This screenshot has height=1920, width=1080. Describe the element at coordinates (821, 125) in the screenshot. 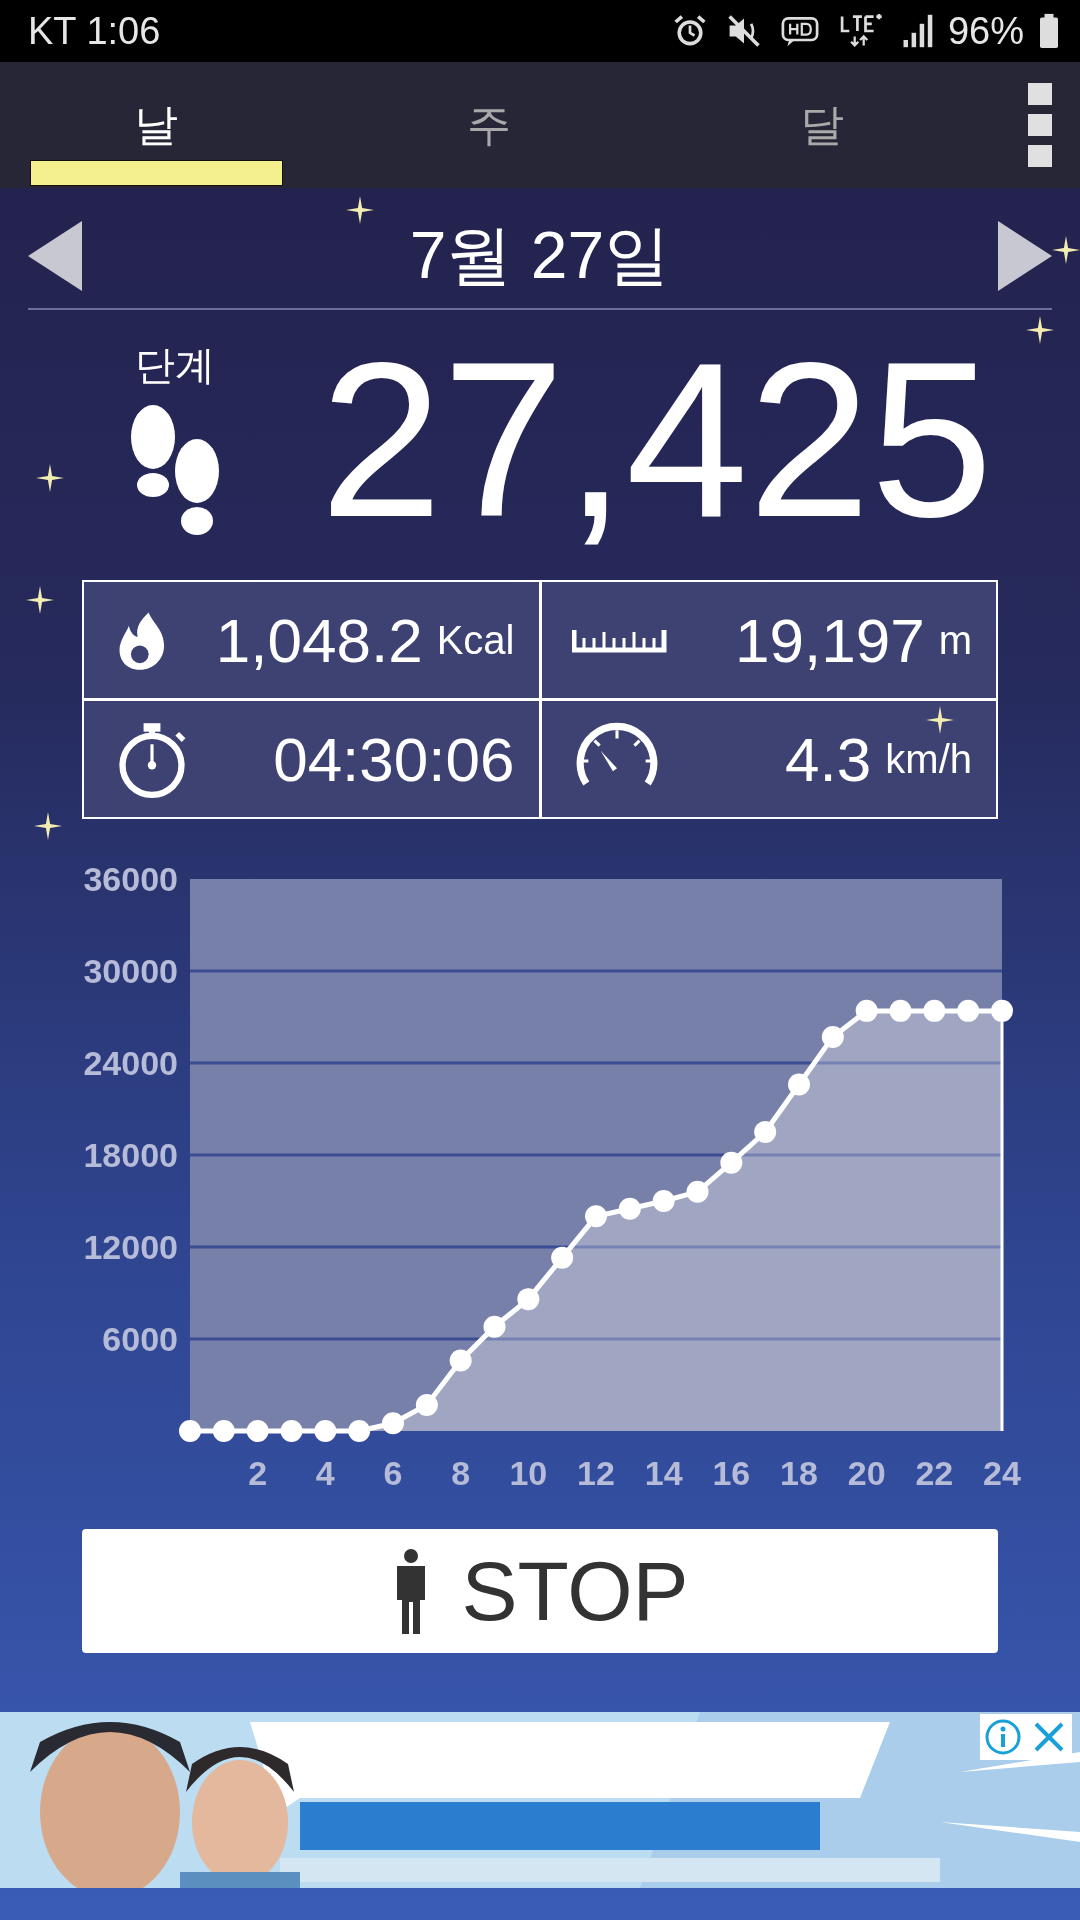

I see `tab: 달` at that location.